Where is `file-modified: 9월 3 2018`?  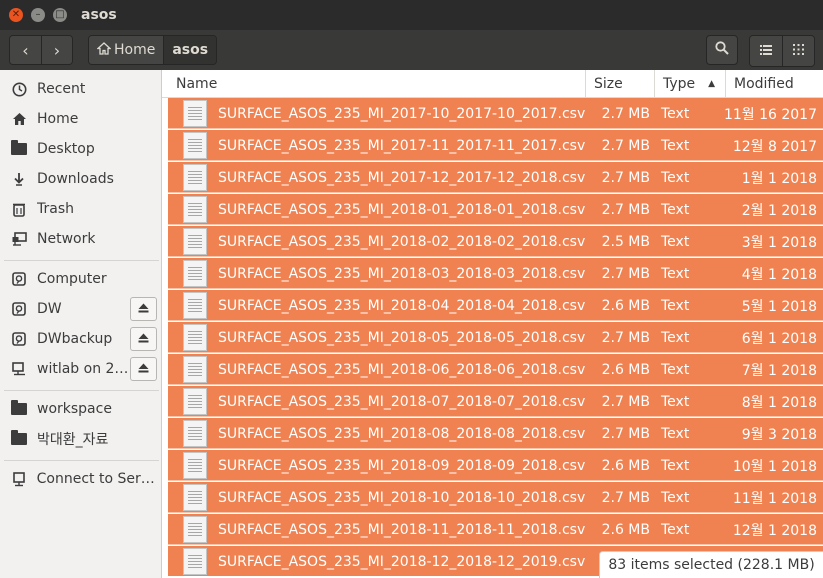
file-modified: 9월 3 2018 is located at coordinates (779, 434).